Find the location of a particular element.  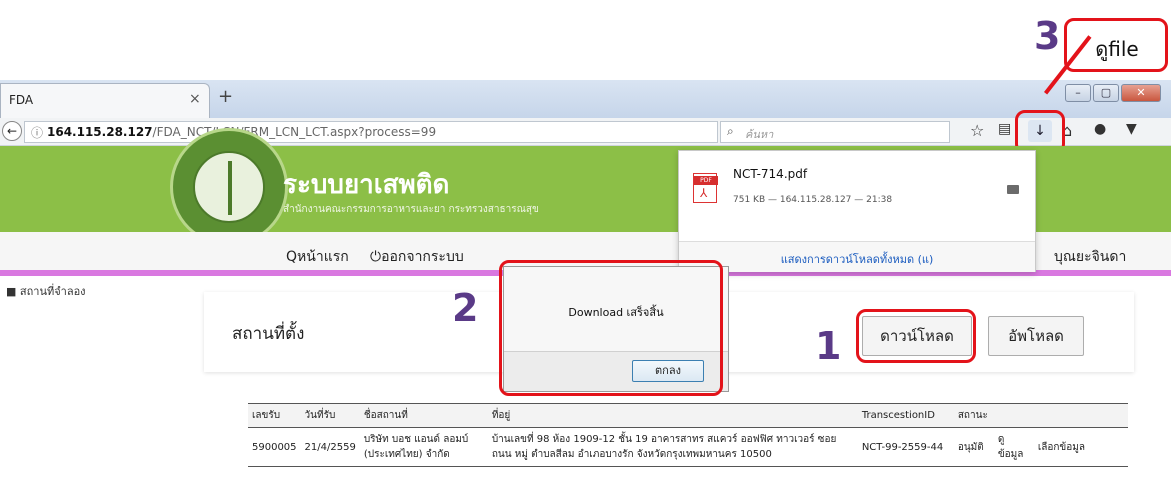

search-icon: Q is located at coordinates (292, 257).